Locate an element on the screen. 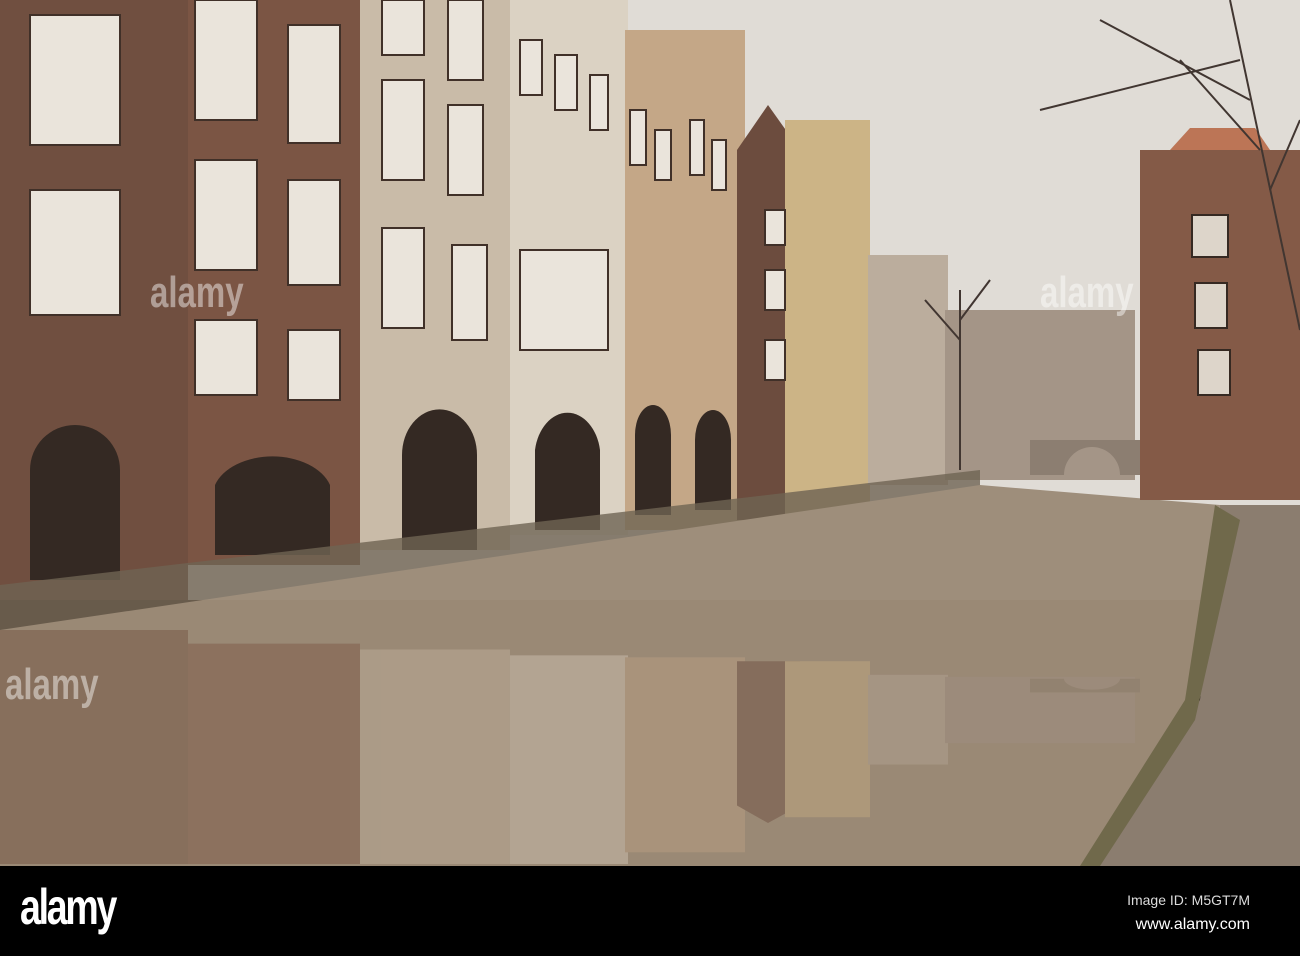 The width and height of the screenshot is (1300, 956). site-url: www.alamy.com is located at coordinates (1192, 924).